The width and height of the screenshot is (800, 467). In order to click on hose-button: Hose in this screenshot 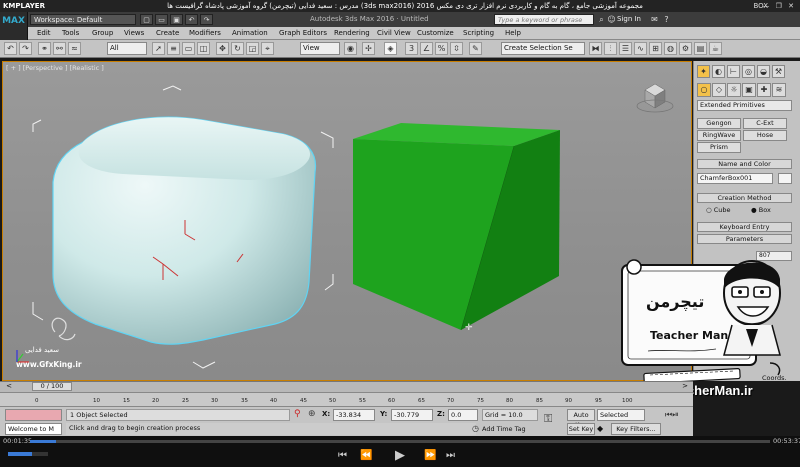, I will do `click(765, 135)`.